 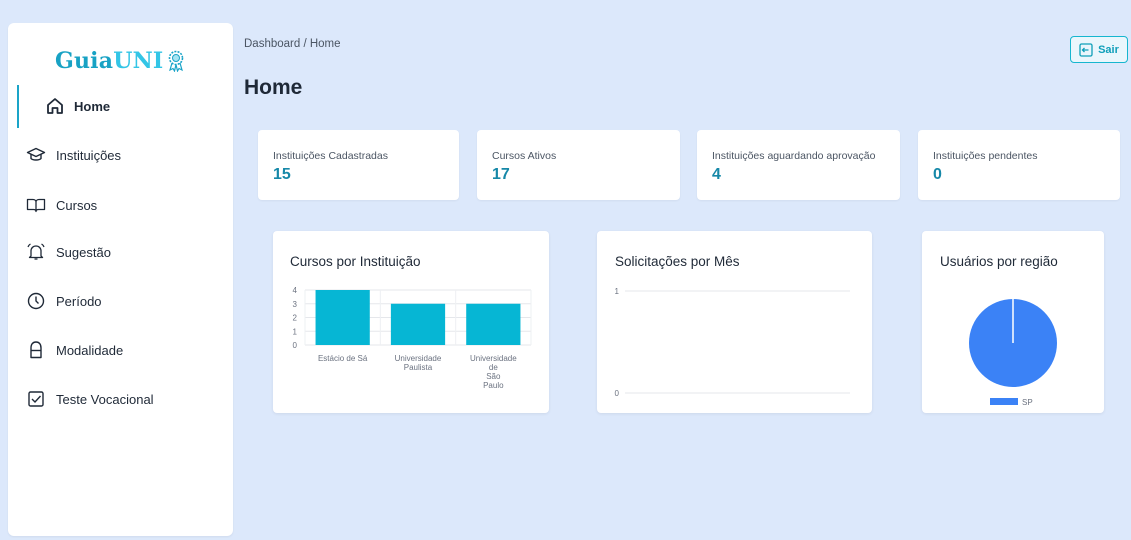 I want to click on sidebar-item-label: Home, so click(x=92, y=106).